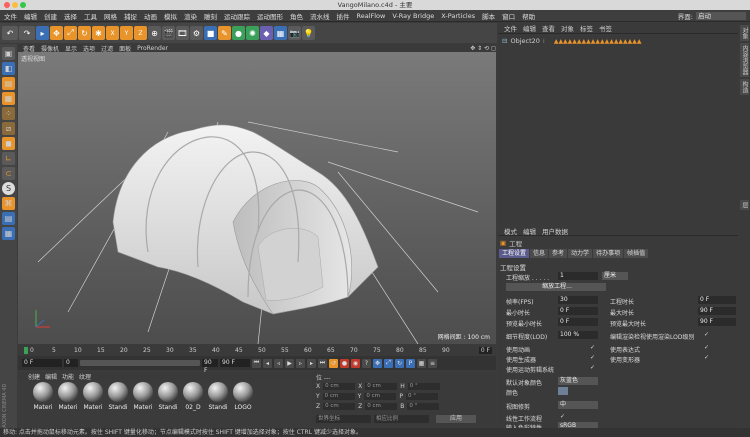 The image size is (750, 437). I want to click on key-param-icon: P, so click(410, 363).